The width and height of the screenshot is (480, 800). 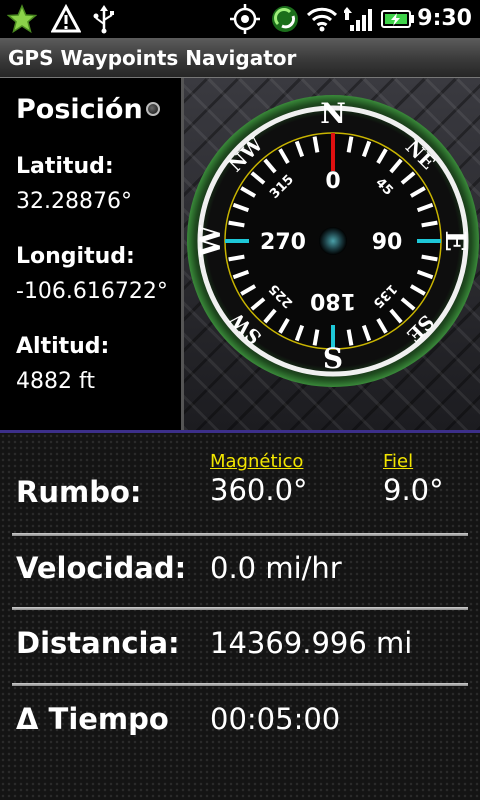 What do you see at coordinates (285, 19) in the screenshot?
I see `sync-icon` at bounding box center [285, 19].